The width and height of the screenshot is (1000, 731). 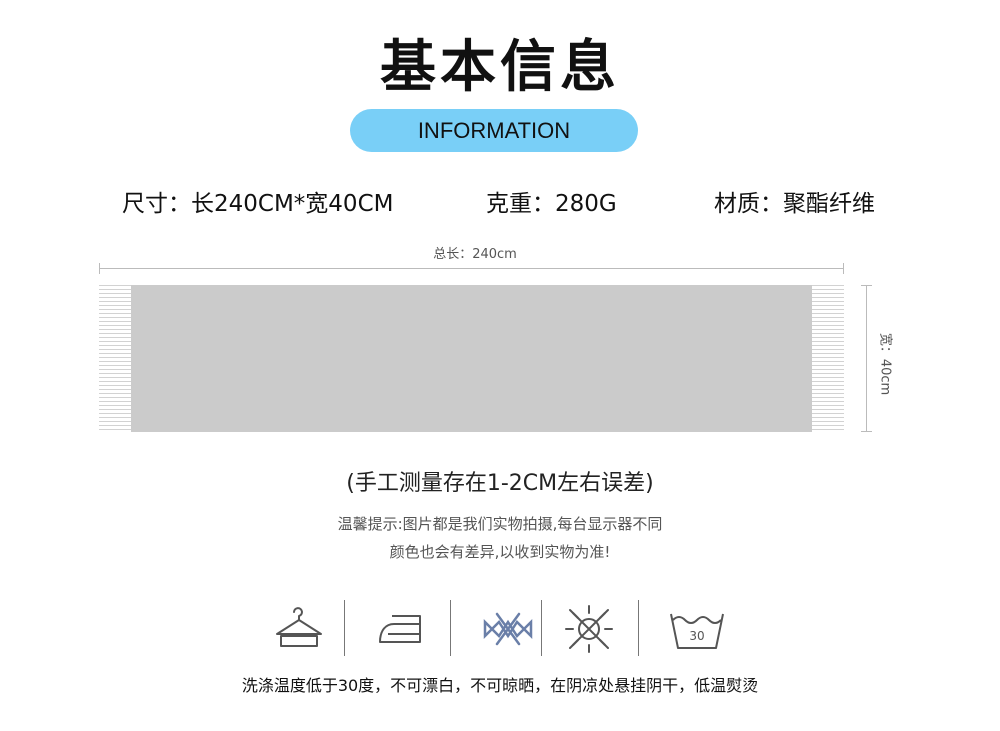 I want to click on measurement-note: (手工测量存在1-2CM左右误差), so click(x=500, y=483).